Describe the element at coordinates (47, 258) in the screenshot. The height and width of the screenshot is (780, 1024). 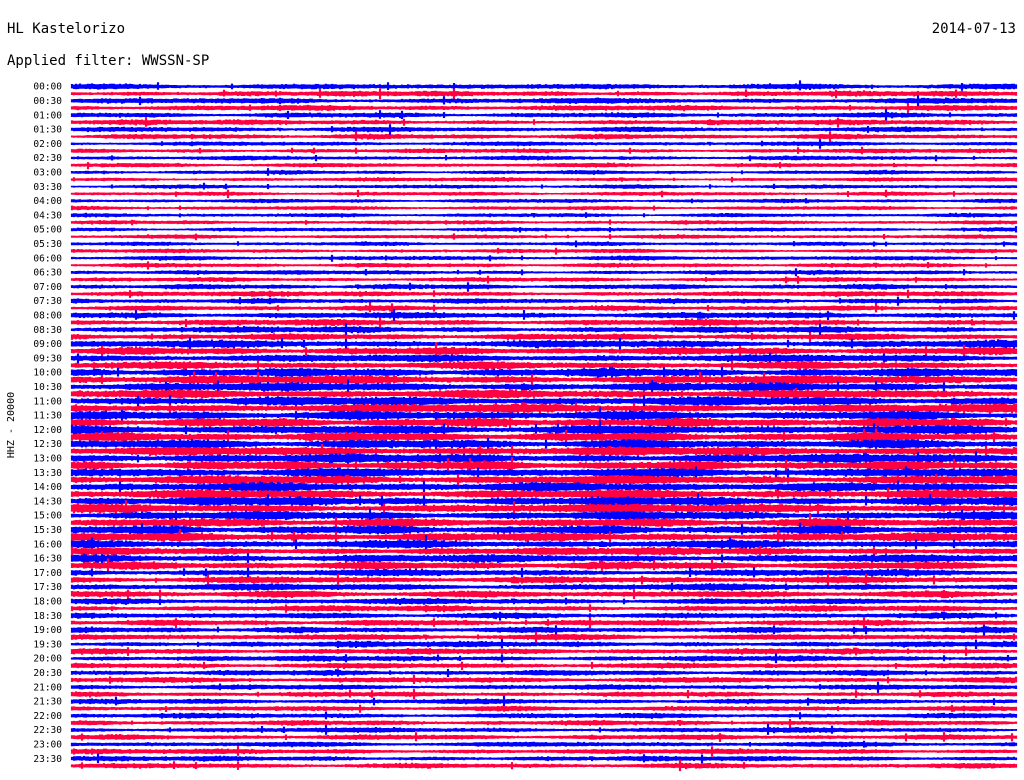
I see `time-tick-label: 06:00` at that location.